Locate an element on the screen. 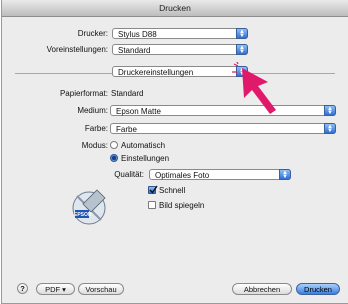 This screenshot has width=348, height=304. checkmark-icon is located at coordinates (153, 189).